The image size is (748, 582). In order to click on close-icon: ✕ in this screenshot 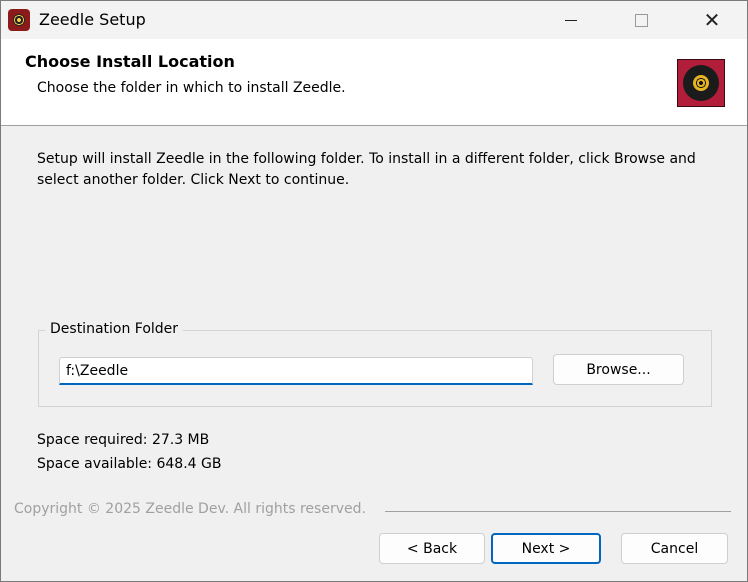, I will do `click(712, 20)`.